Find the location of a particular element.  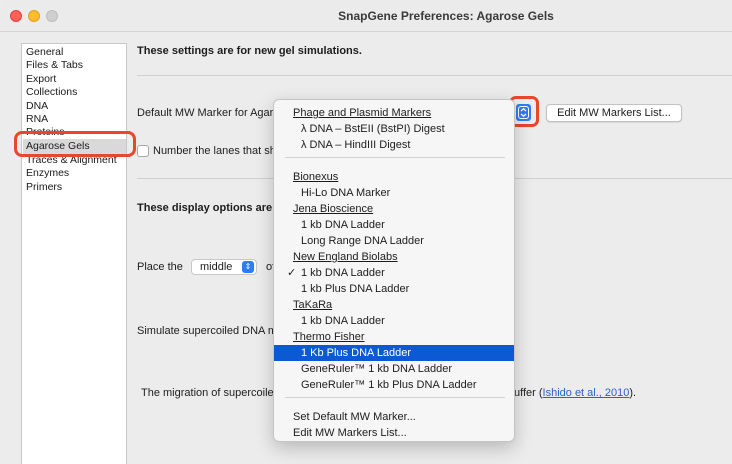

menu-item-label: 1 kb Plus DNA Ladder is located at coordinates (355, 289).